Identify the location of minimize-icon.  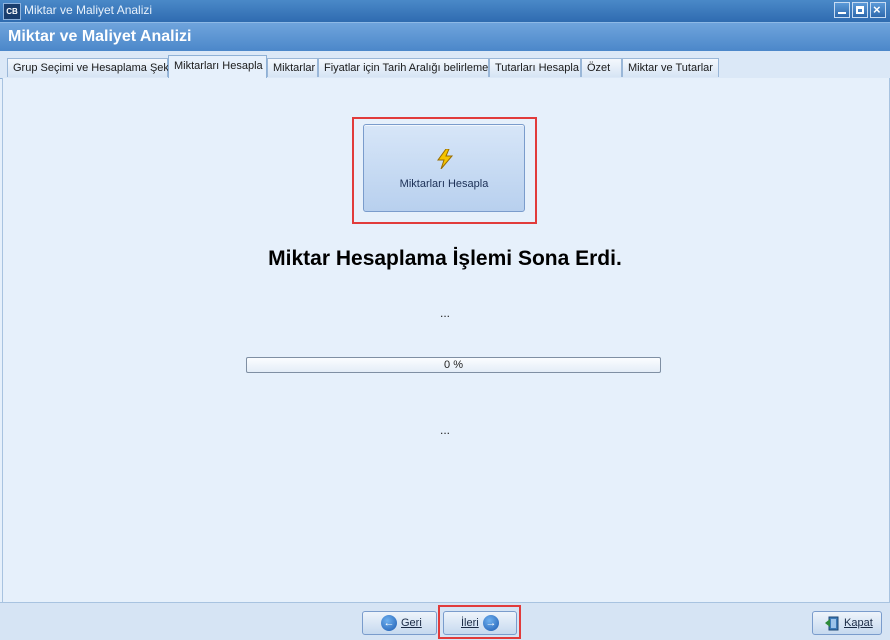
(842, 13).